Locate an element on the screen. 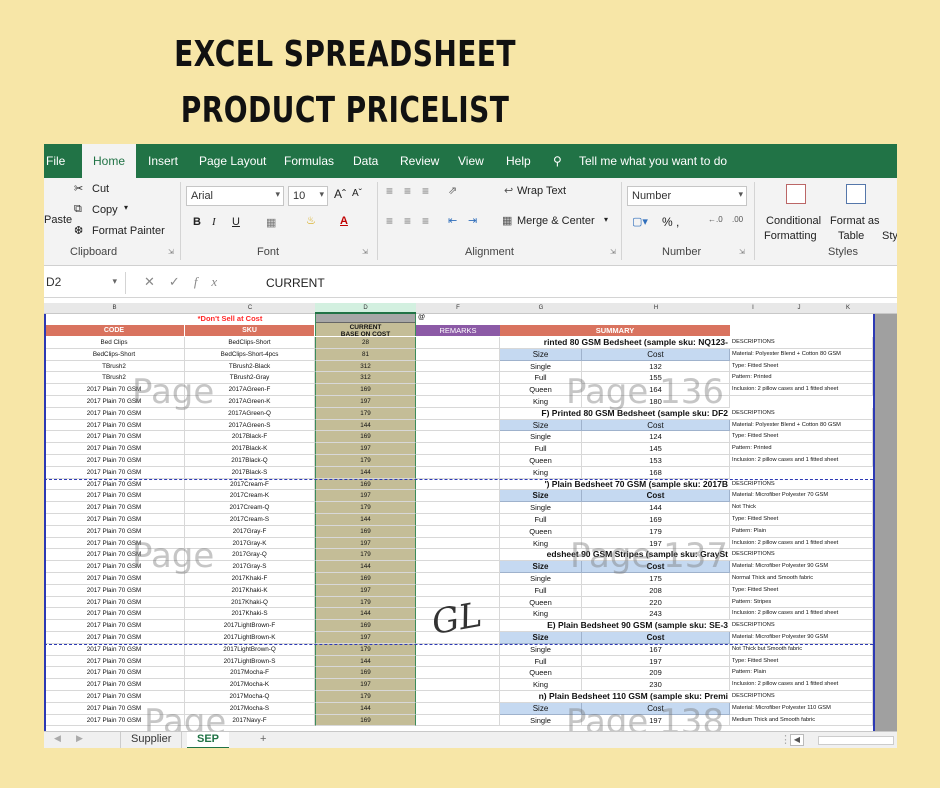 The width and height of the screenshot is (940, 788). tell-me-search: Tell me what you want to do is located at coordinates (653, 161).